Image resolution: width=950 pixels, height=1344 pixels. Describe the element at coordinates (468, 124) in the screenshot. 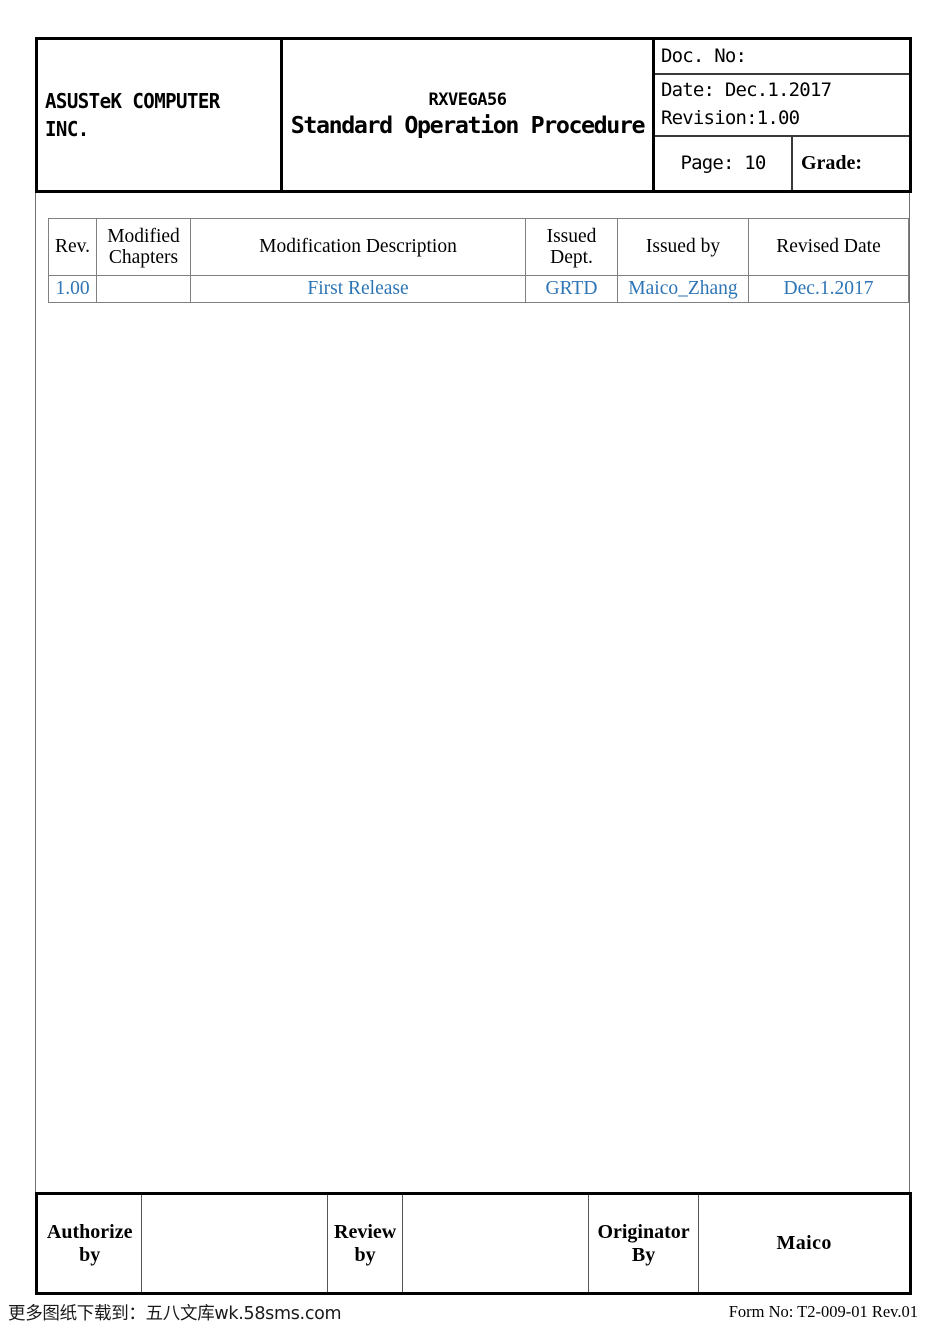

I see `document-title: Standard Operation Procedure` at that location.